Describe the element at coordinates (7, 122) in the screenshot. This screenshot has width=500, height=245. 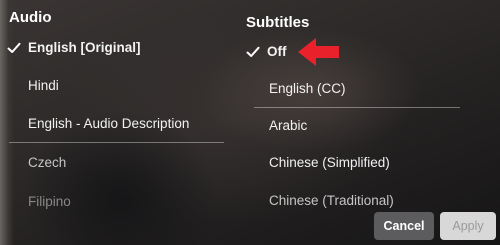
I see `screen-glare` at that location.